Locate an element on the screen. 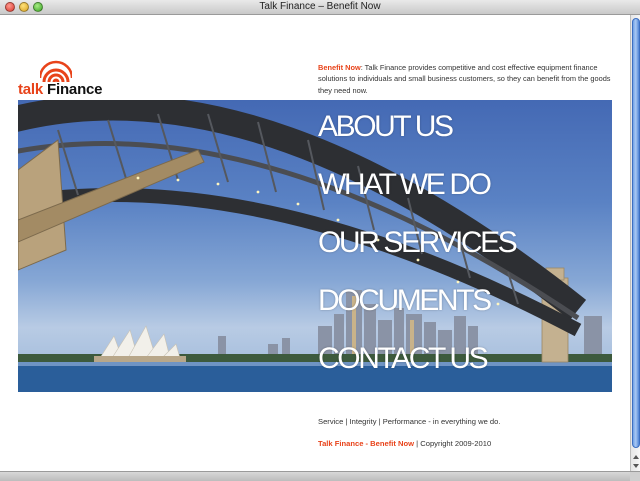 This screenshot has height=481, width=640. resize-grip-icon is located at coordinates (635, 476).